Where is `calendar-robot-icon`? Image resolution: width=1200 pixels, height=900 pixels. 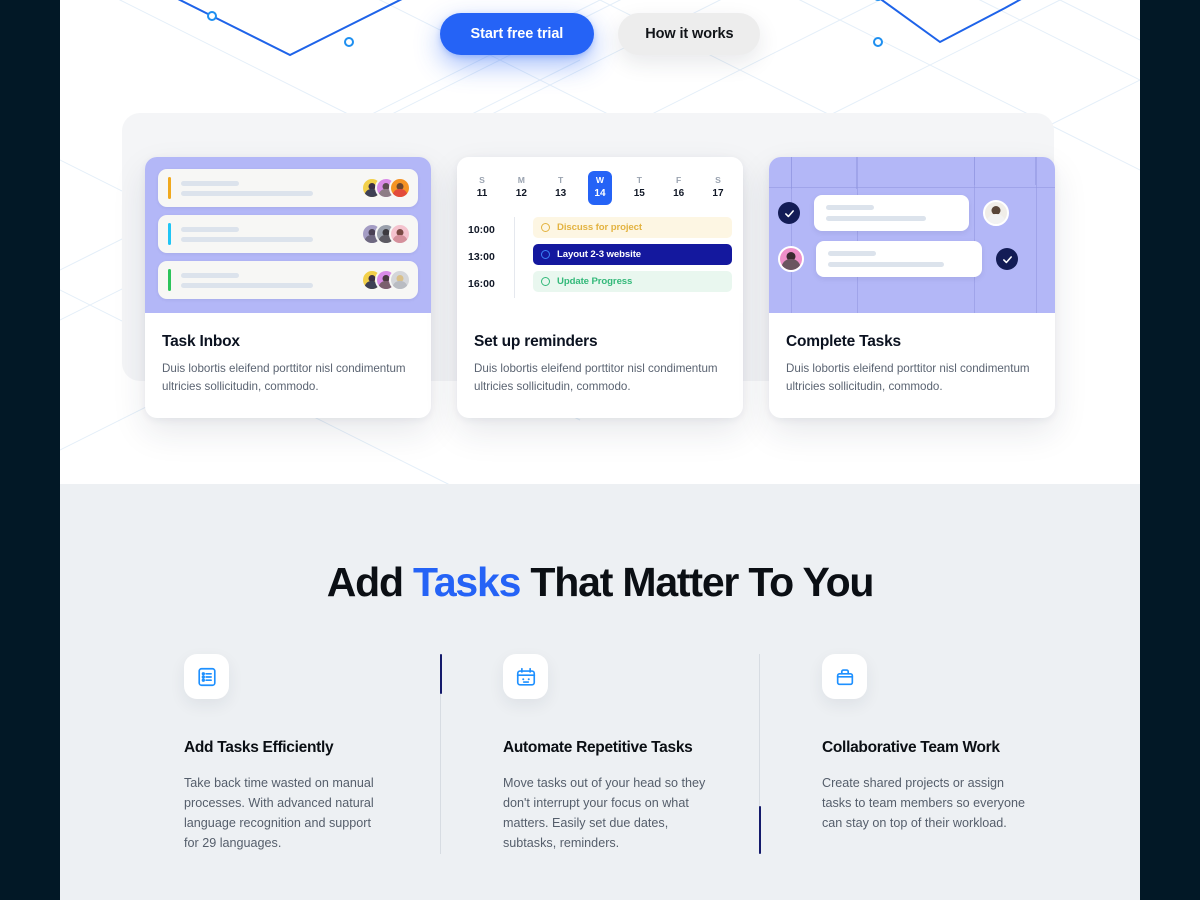
calendar-robot-icon is located at coordinates (525, 676).